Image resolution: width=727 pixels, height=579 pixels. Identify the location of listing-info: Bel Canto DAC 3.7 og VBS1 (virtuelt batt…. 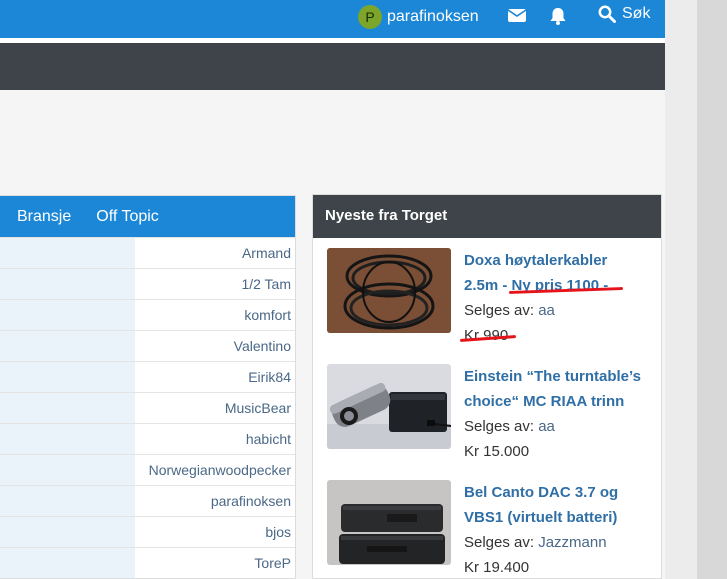
(564, 529).